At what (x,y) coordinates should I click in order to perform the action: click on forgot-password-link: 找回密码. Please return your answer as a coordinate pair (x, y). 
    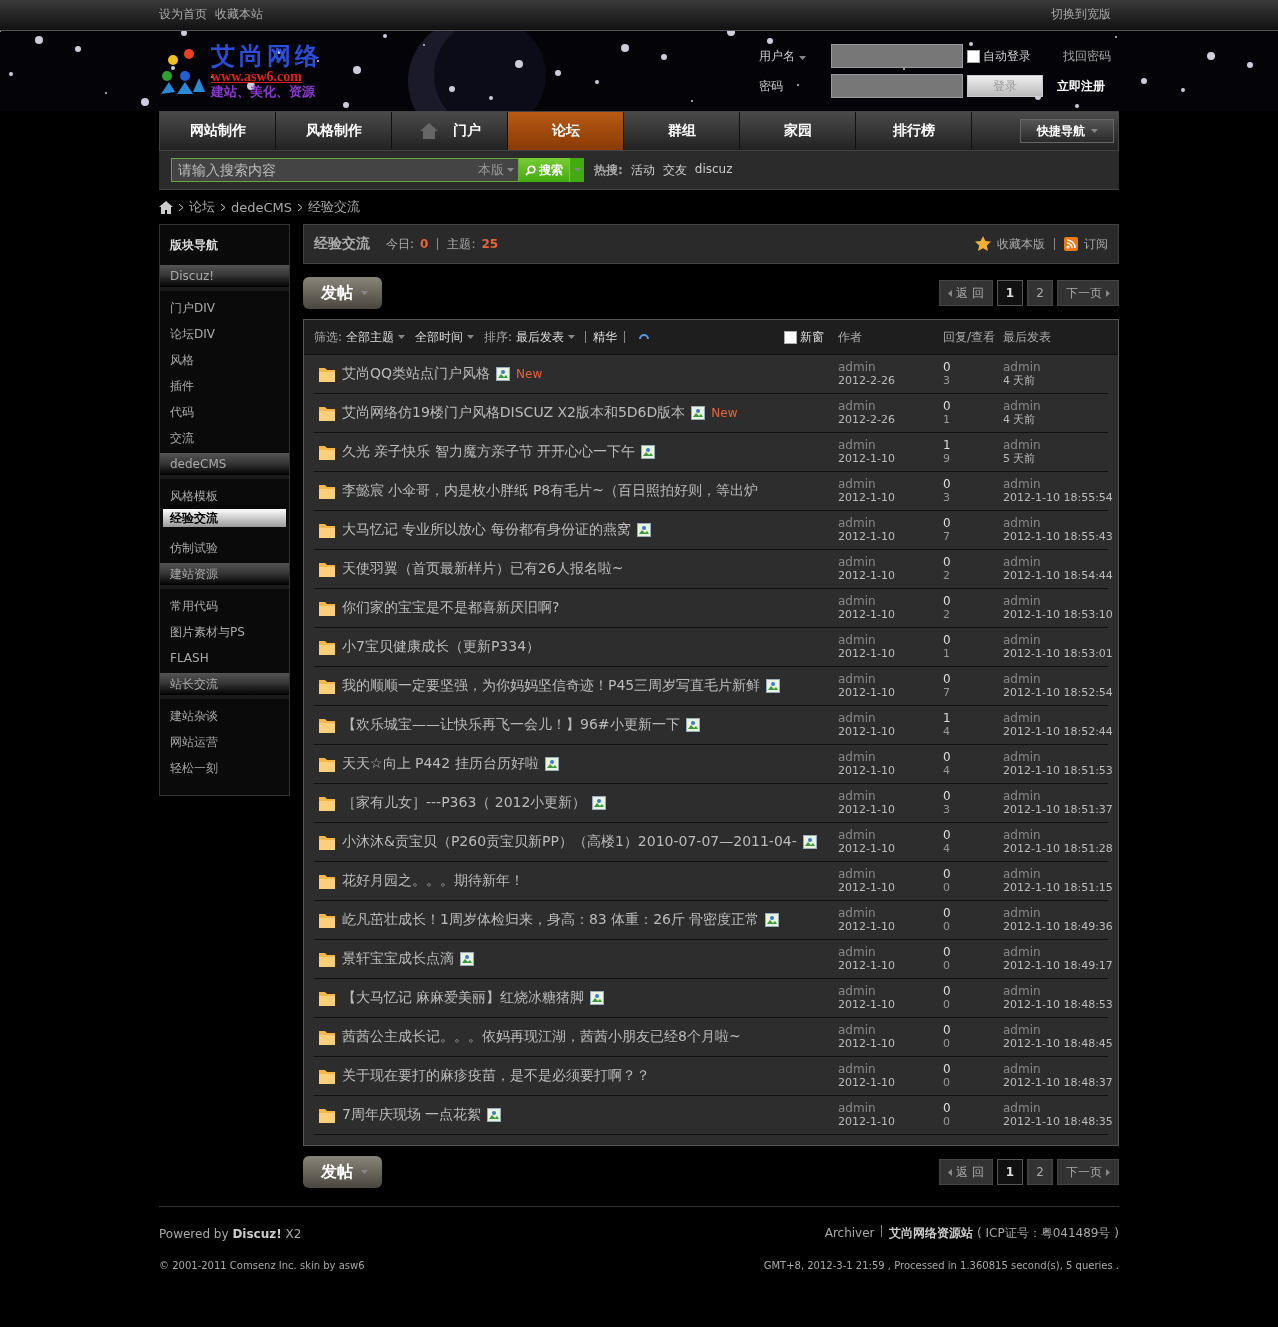
    Looking at the image, I should click on (1087, 56).